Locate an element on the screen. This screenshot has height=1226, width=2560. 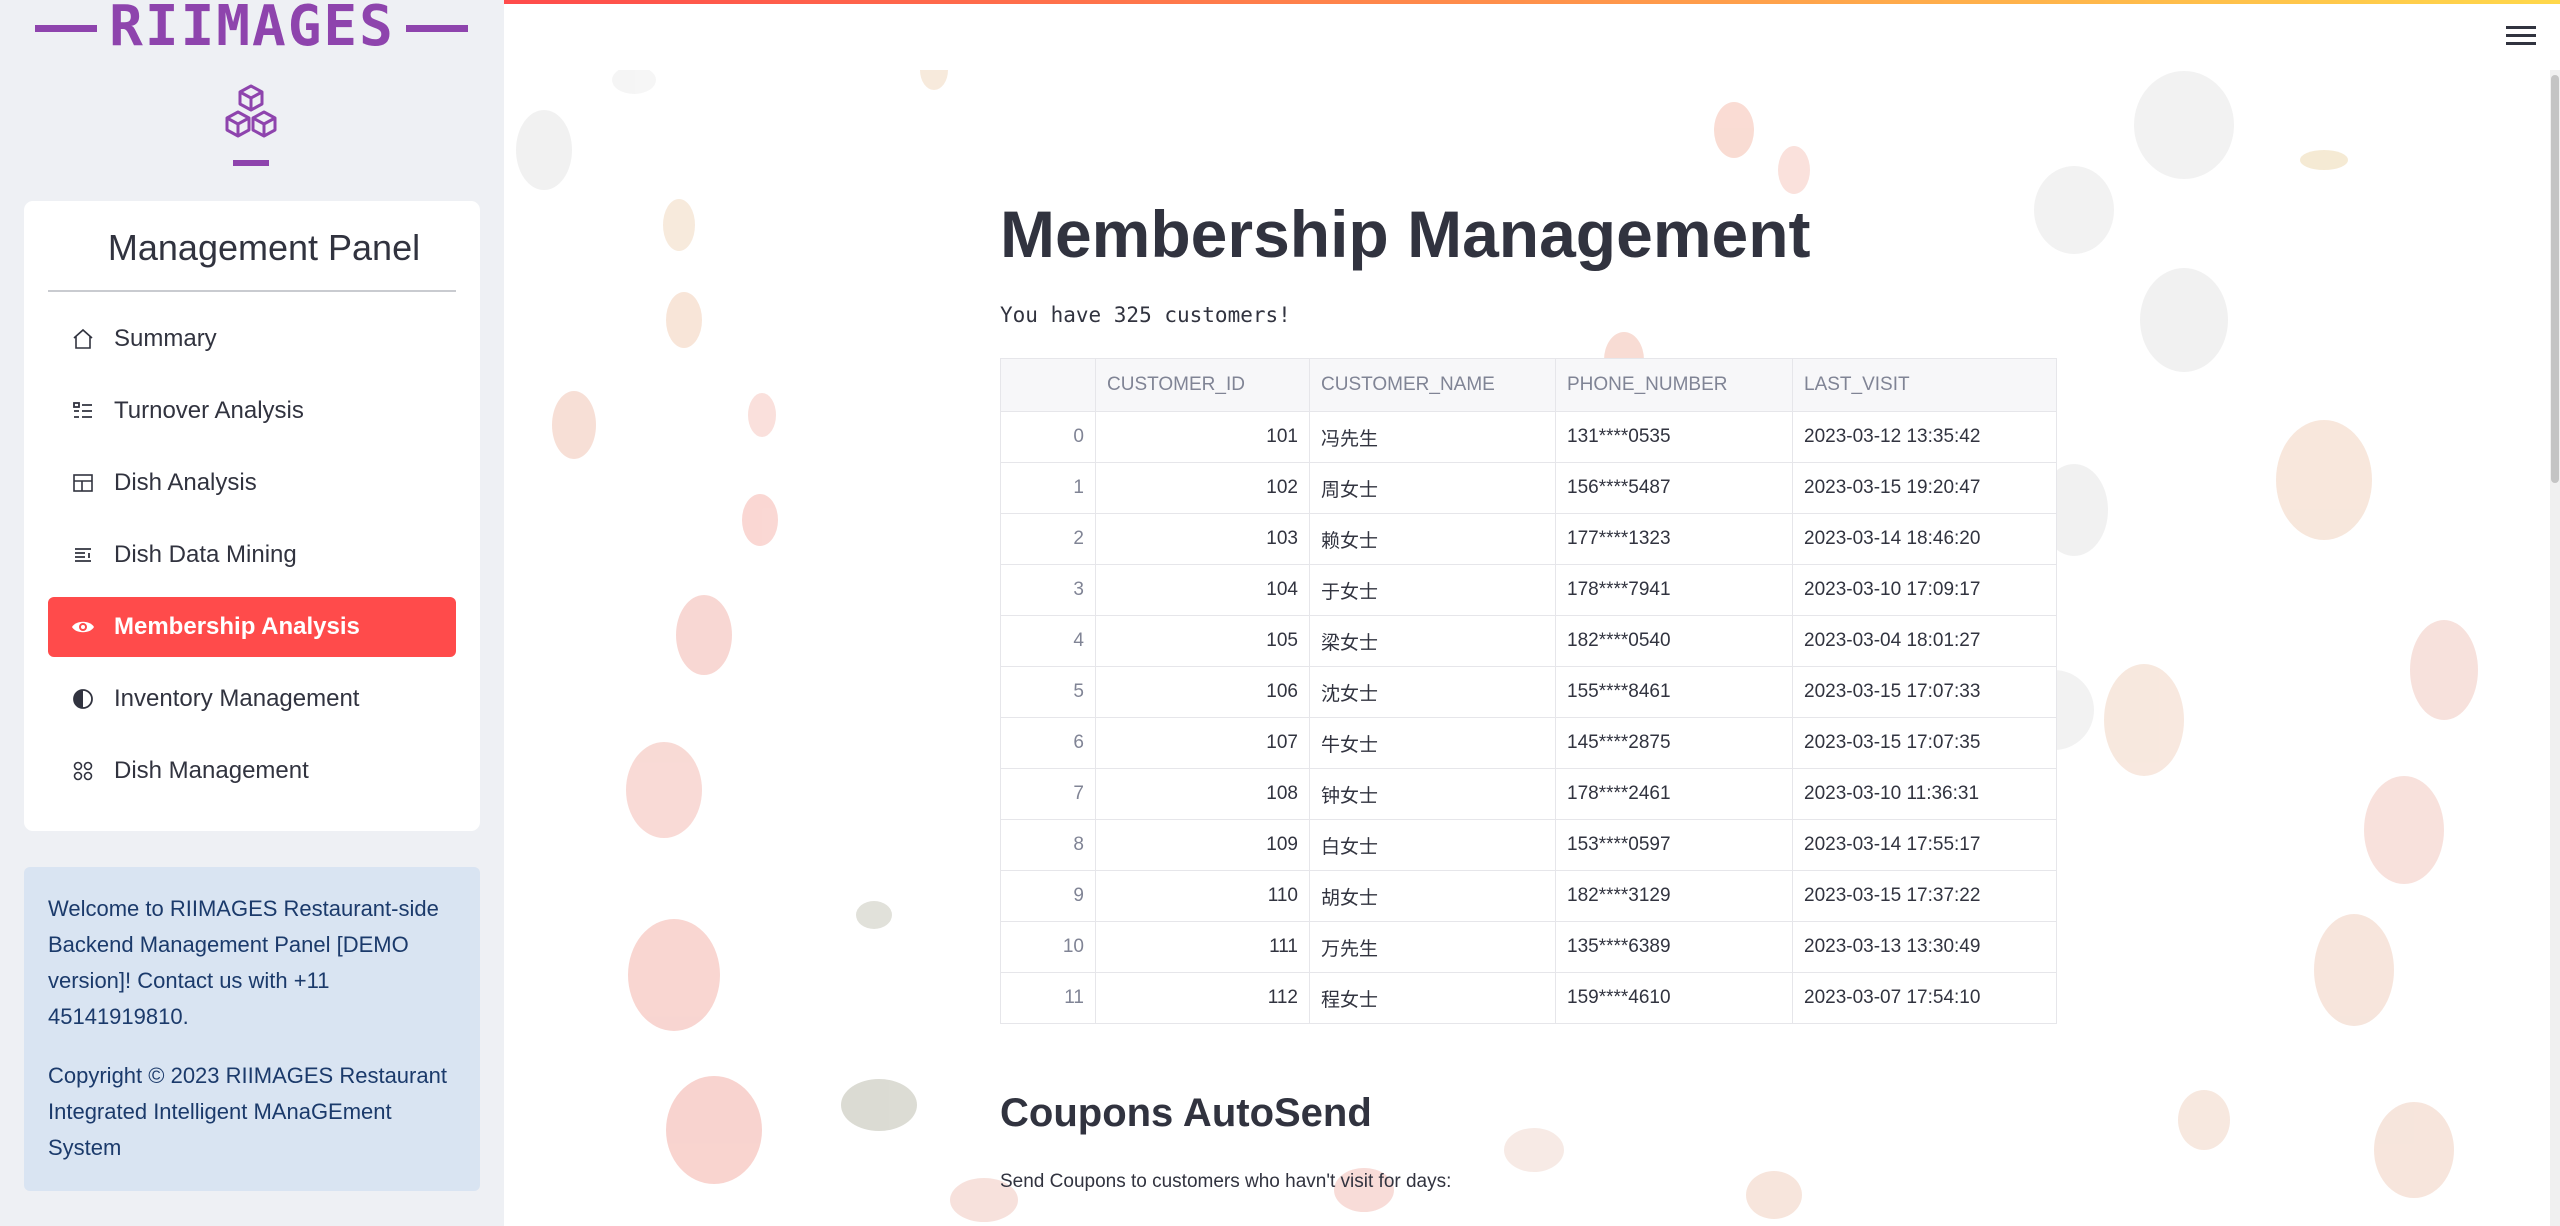
phone-number-cell: 159****4610 is located at coordinates (1674, 998).